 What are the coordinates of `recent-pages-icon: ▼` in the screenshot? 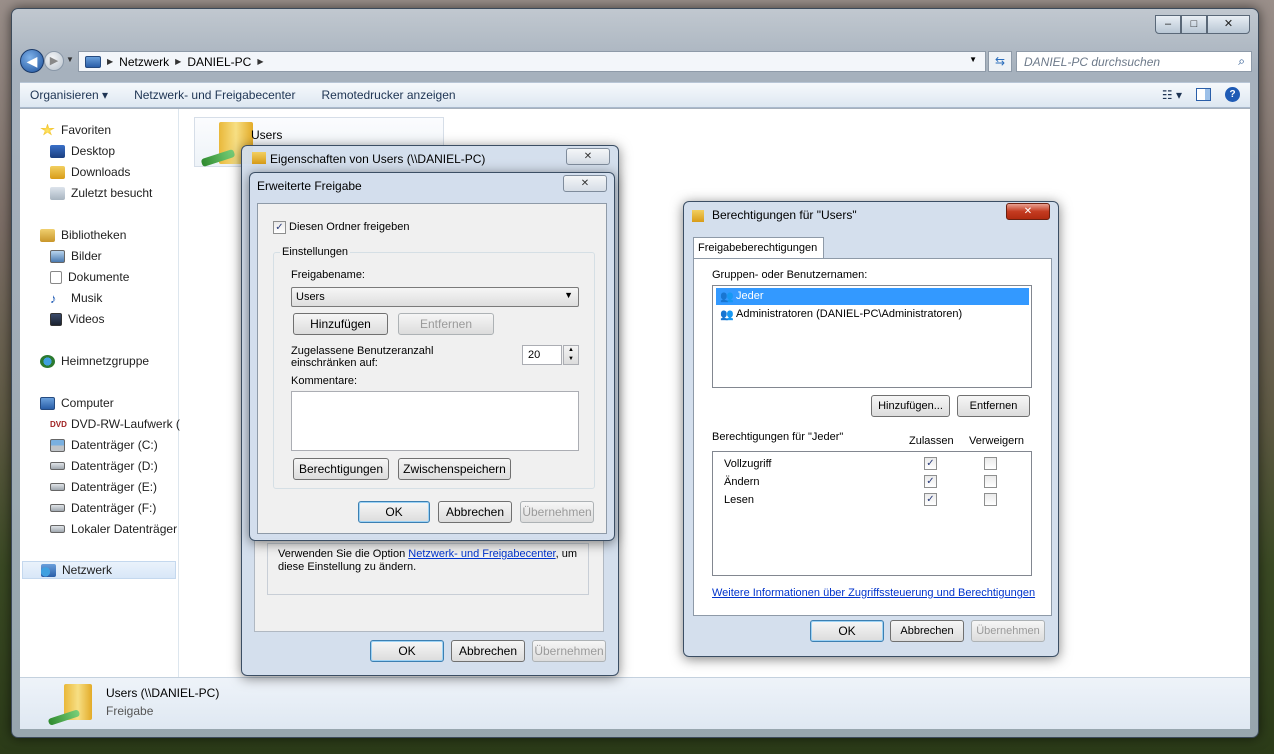 It's located at (70, 59).